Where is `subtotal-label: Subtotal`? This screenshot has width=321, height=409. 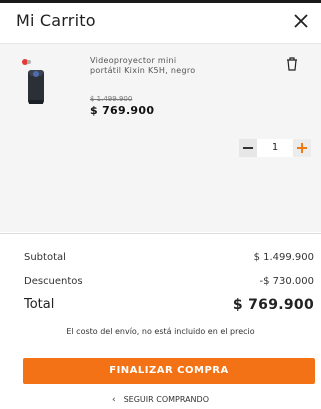
subtotal-label: Subtotal is located at coordinates (45, 257).